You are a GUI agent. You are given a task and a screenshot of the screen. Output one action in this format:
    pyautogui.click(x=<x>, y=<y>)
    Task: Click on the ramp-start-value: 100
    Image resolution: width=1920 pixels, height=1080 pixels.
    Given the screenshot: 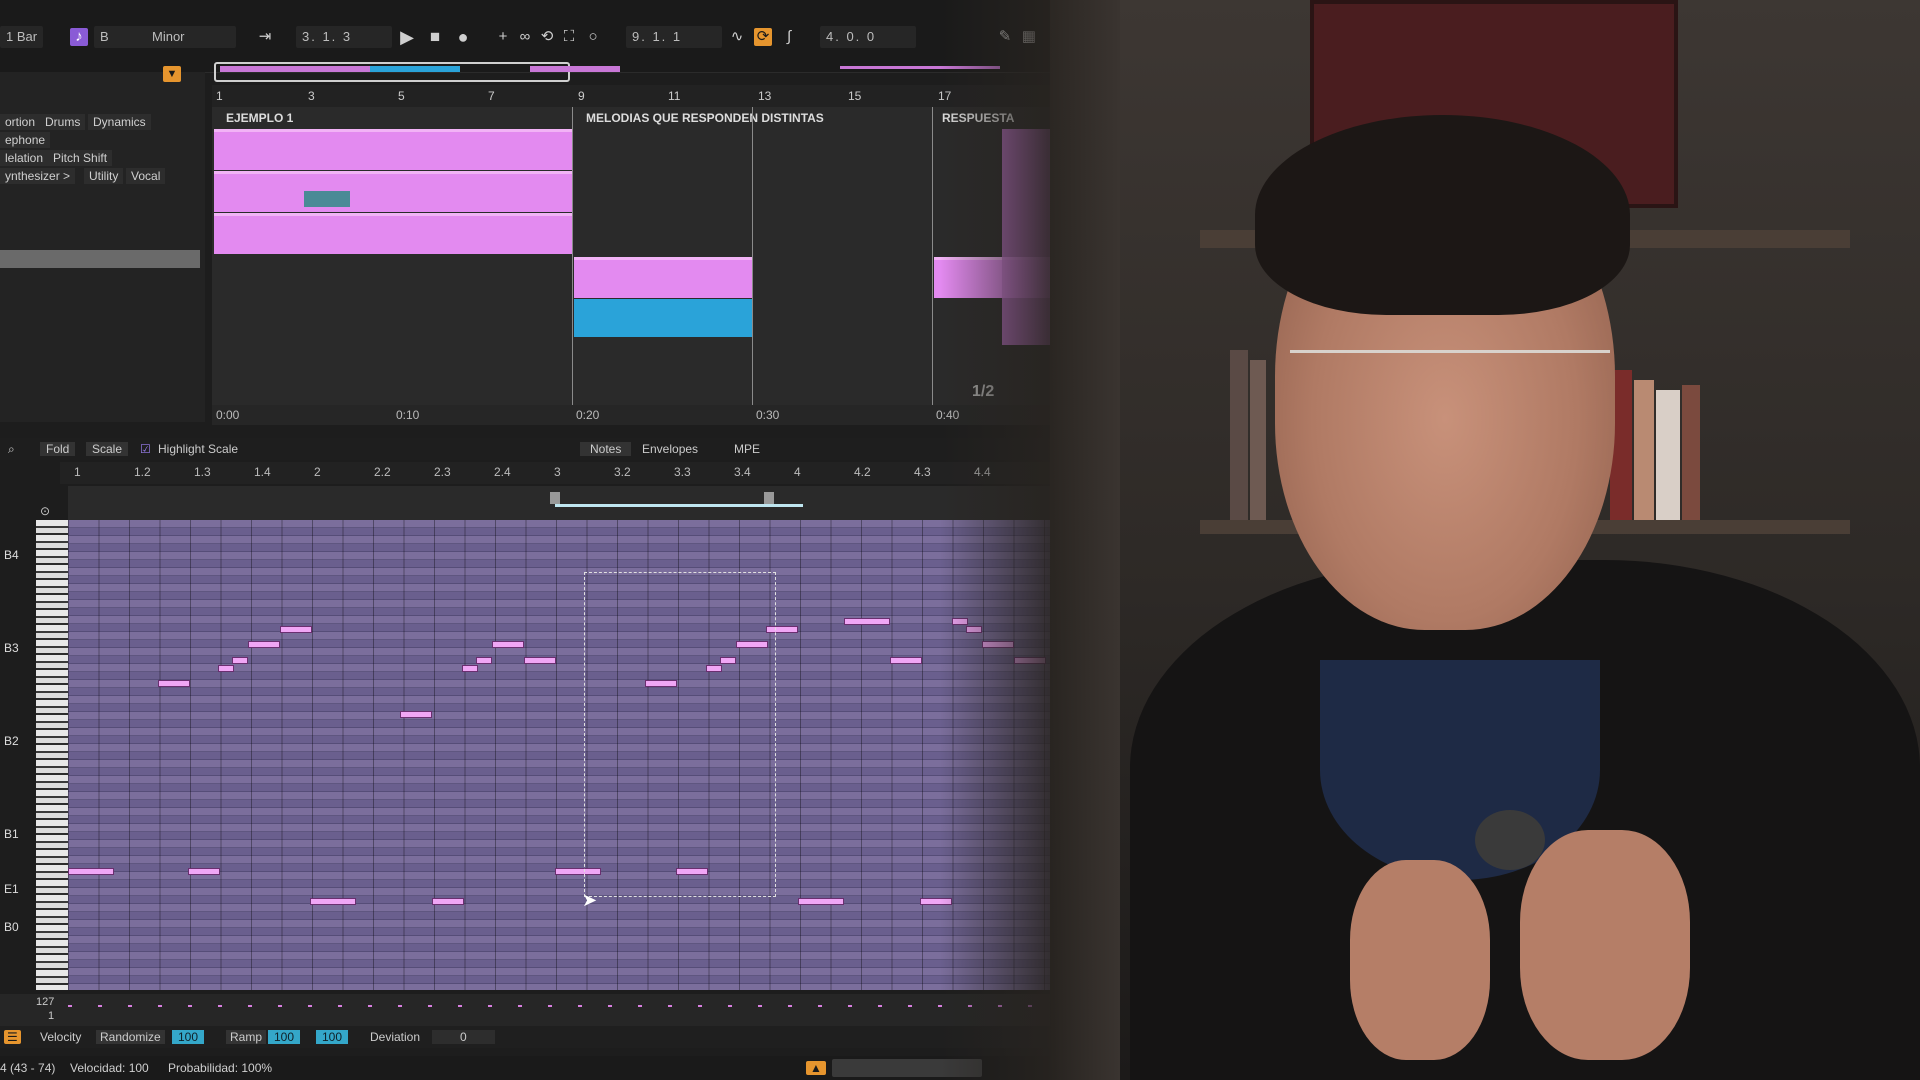 What is the action you would take?
    pyautogui.click(x=284, y=1037)
    